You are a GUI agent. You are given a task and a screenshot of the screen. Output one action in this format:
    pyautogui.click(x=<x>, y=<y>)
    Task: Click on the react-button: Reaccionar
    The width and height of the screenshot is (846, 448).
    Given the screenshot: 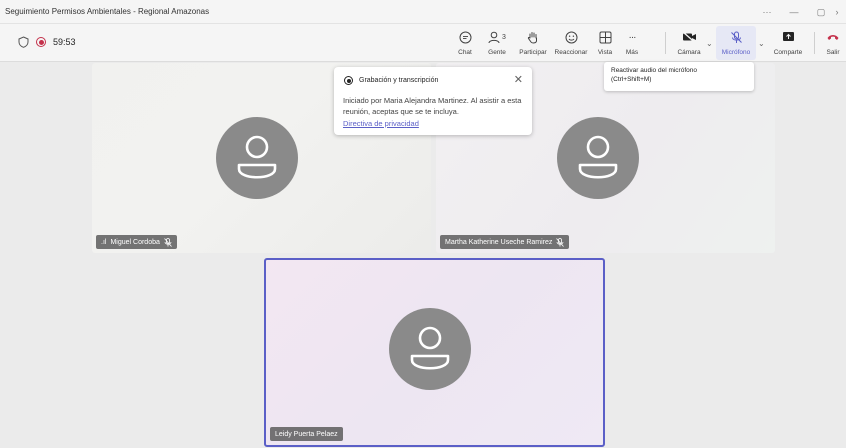 What is the action you would take?
    pyautogui.click(x=571, y=43)
    